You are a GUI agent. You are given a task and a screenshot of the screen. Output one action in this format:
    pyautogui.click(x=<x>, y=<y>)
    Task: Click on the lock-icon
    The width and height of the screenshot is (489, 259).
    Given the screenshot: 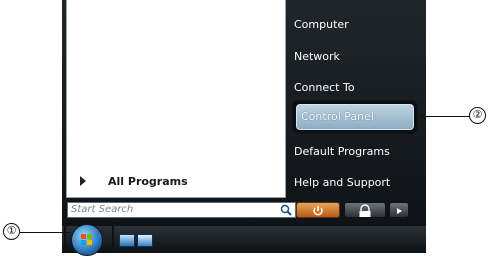 What is the action you would take?
    pyautogui.click(x=365, y=210)
    